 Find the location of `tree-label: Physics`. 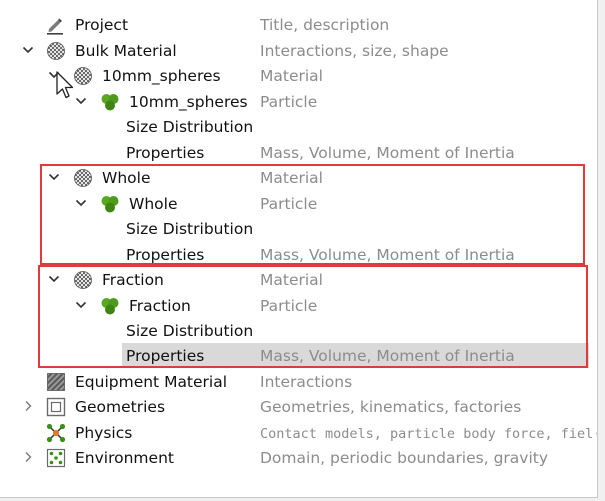

tree-label: Physics is located at coordinates (104, 433).